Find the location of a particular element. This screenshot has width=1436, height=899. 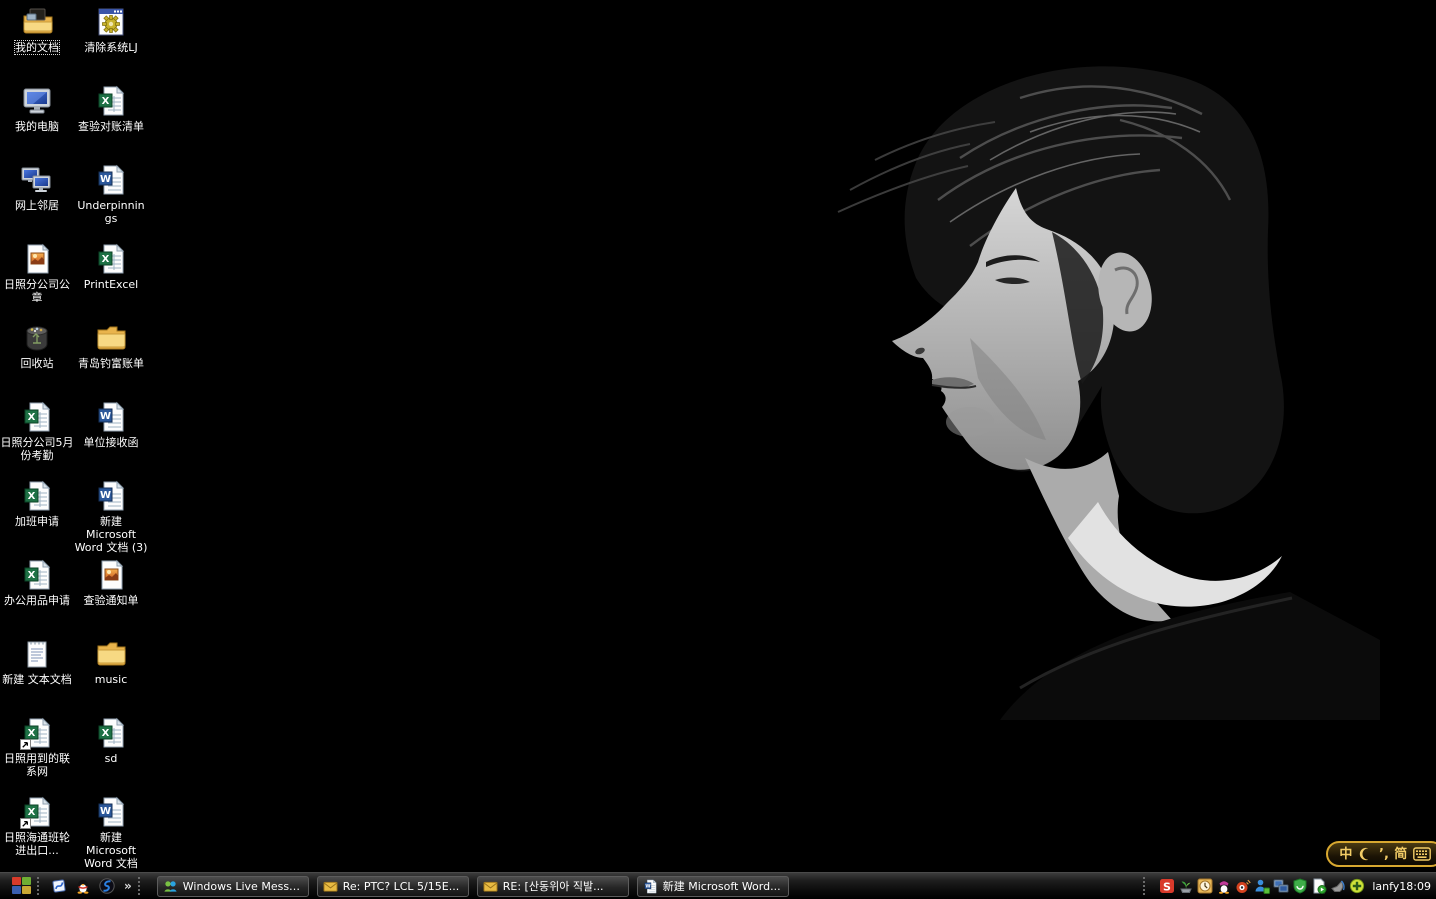

tray-clock: lanfy18:09 is located at coordinates (1401, 886).